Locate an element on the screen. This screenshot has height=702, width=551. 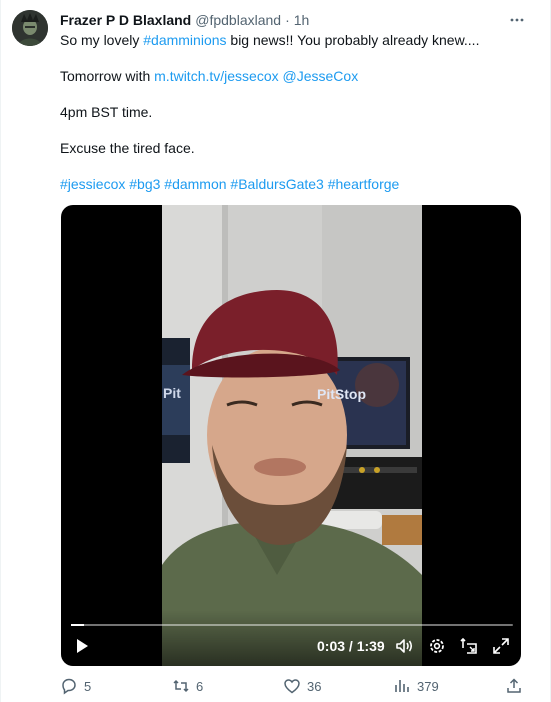
tweet-header: Frazer P D Blaxland @fpdblaxland · 1h is located at coordinates (285, 20).